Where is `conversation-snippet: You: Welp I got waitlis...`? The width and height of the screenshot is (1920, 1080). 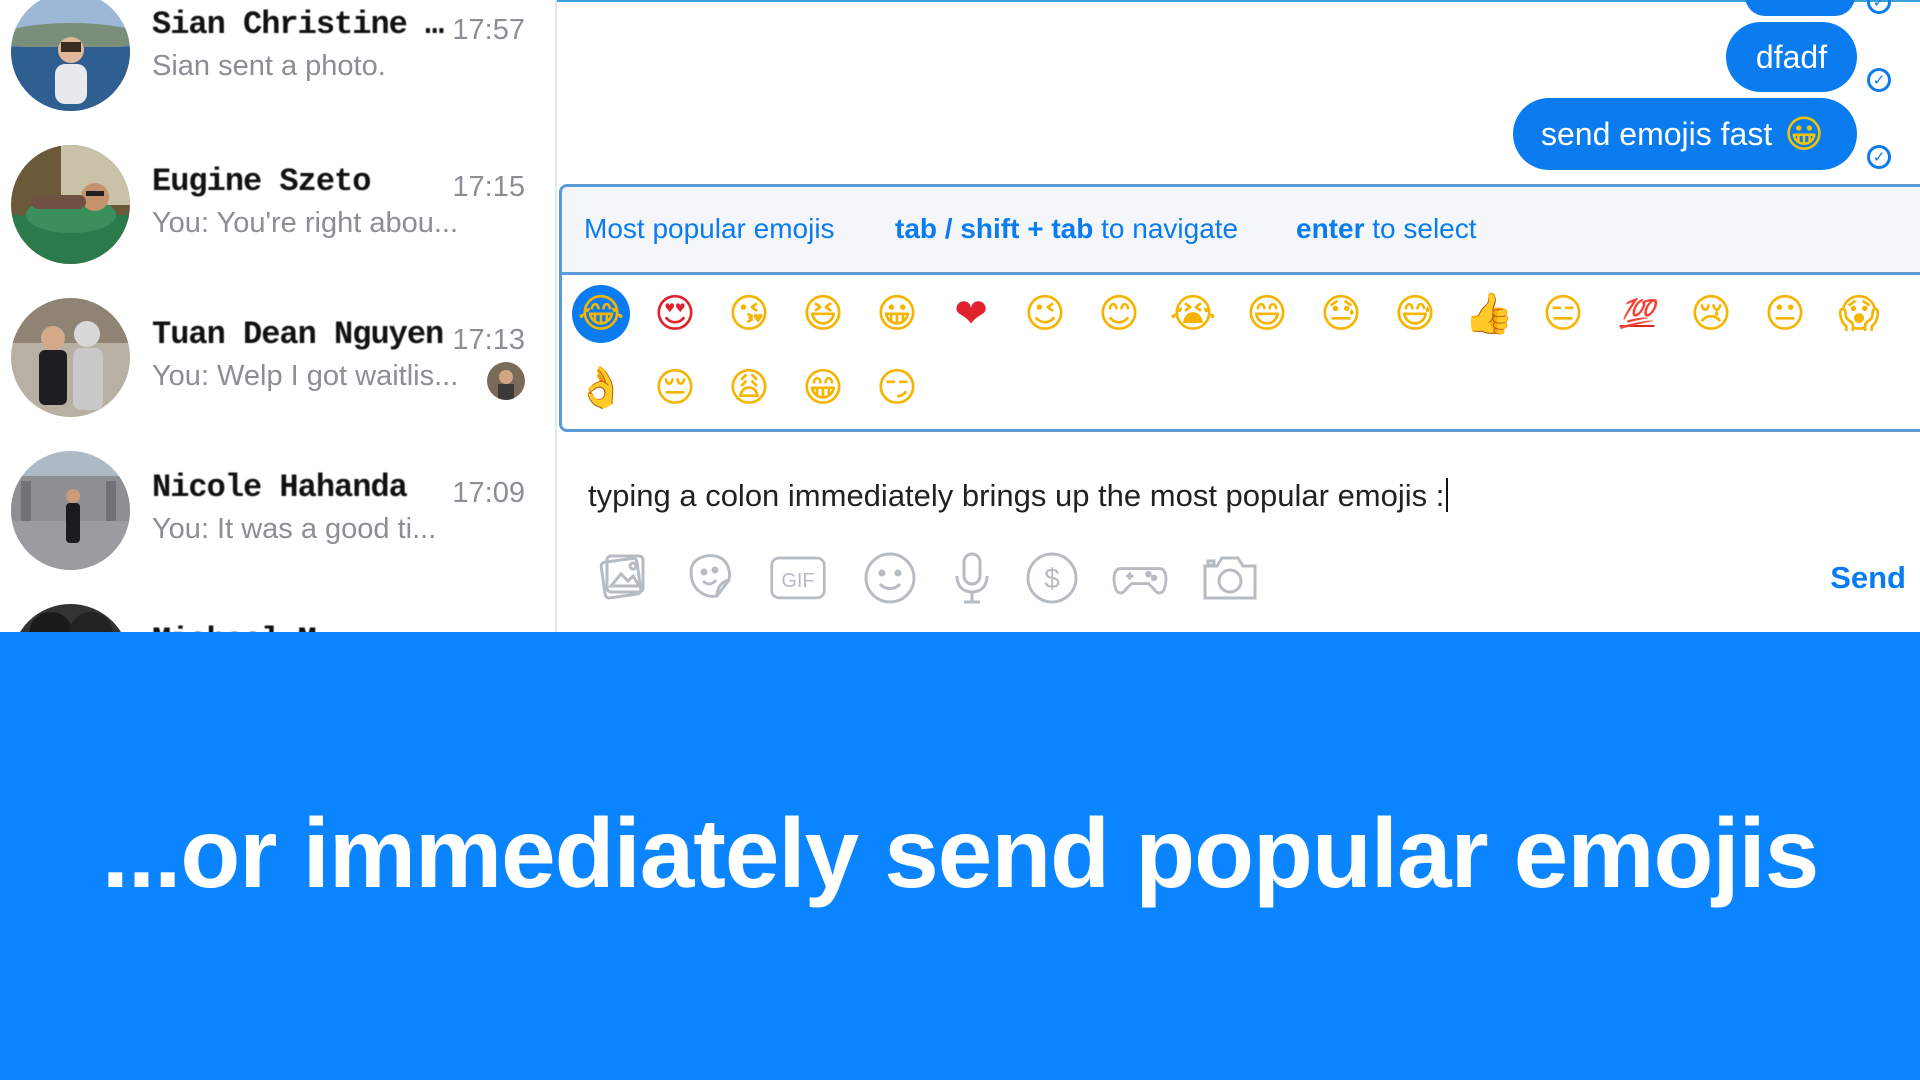
conversation-snippet: You: Welp I got waitlis... is located at coordinates (305, 376).